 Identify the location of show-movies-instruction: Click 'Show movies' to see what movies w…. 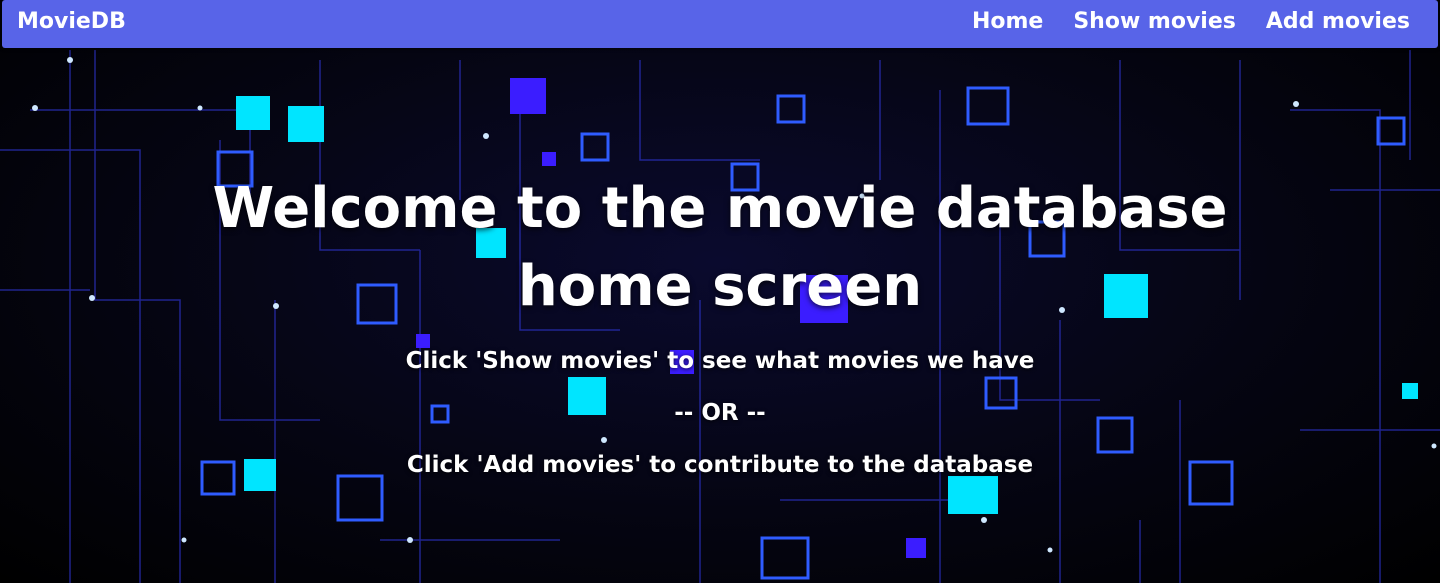
(720, 361).